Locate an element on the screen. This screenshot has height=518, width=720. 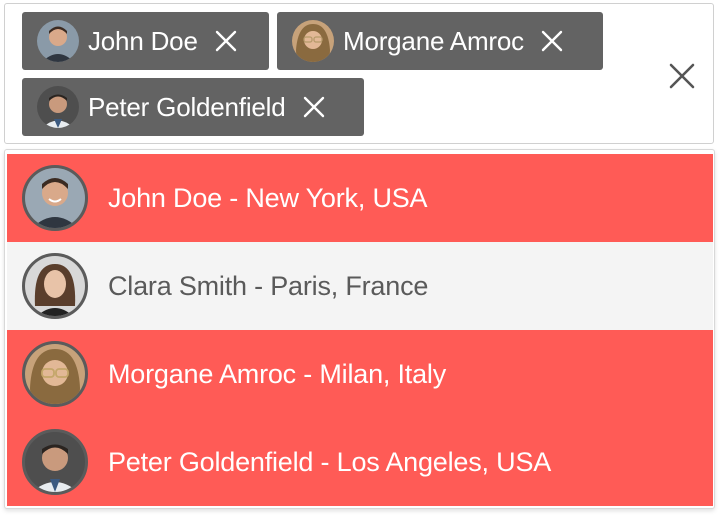
chip-label: John Doe is located at coordinates (143, 40).